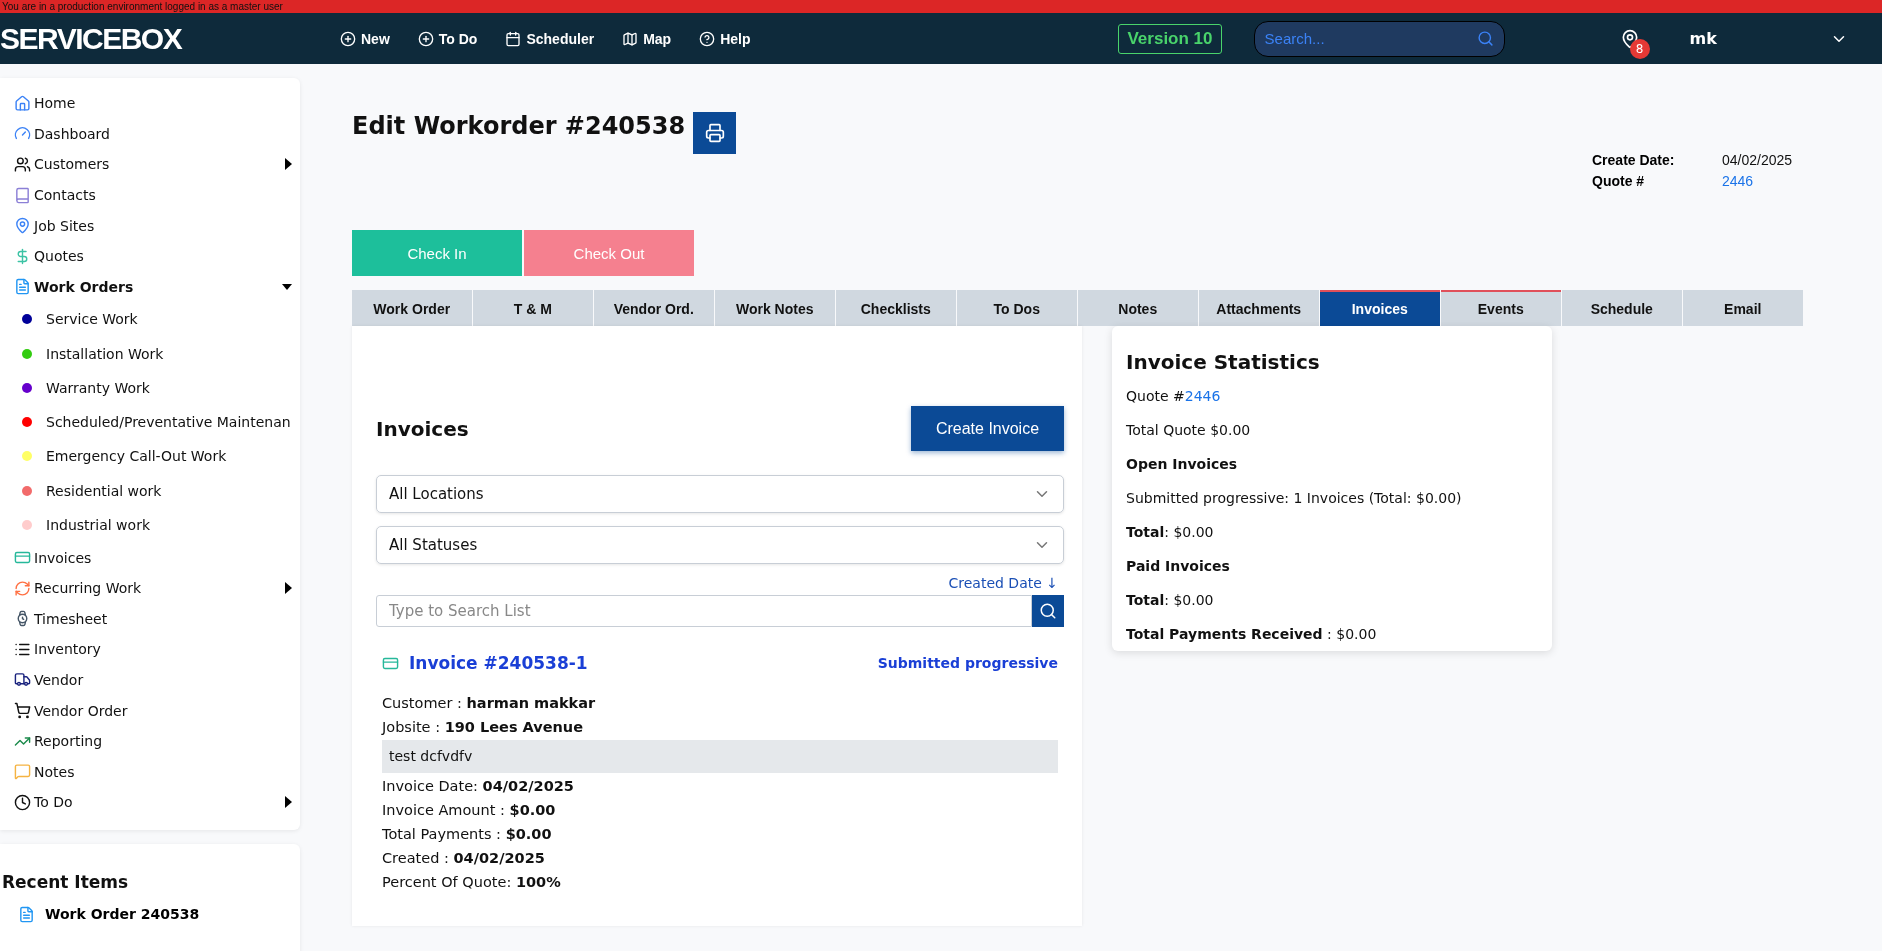 This screenshot has height=951, width=1882. I want to click on invoice-status: Submitted progressive, so click(967, 663).